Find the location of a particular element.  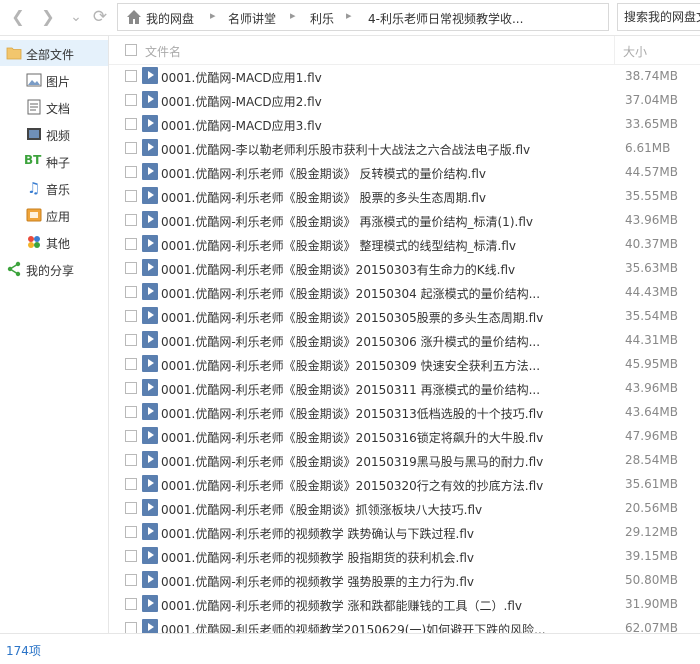

file-name: 0001.优酷网-利乐老师《股金期谈》 股票的多头生态周期.flv is located at coordinates (384, 197).